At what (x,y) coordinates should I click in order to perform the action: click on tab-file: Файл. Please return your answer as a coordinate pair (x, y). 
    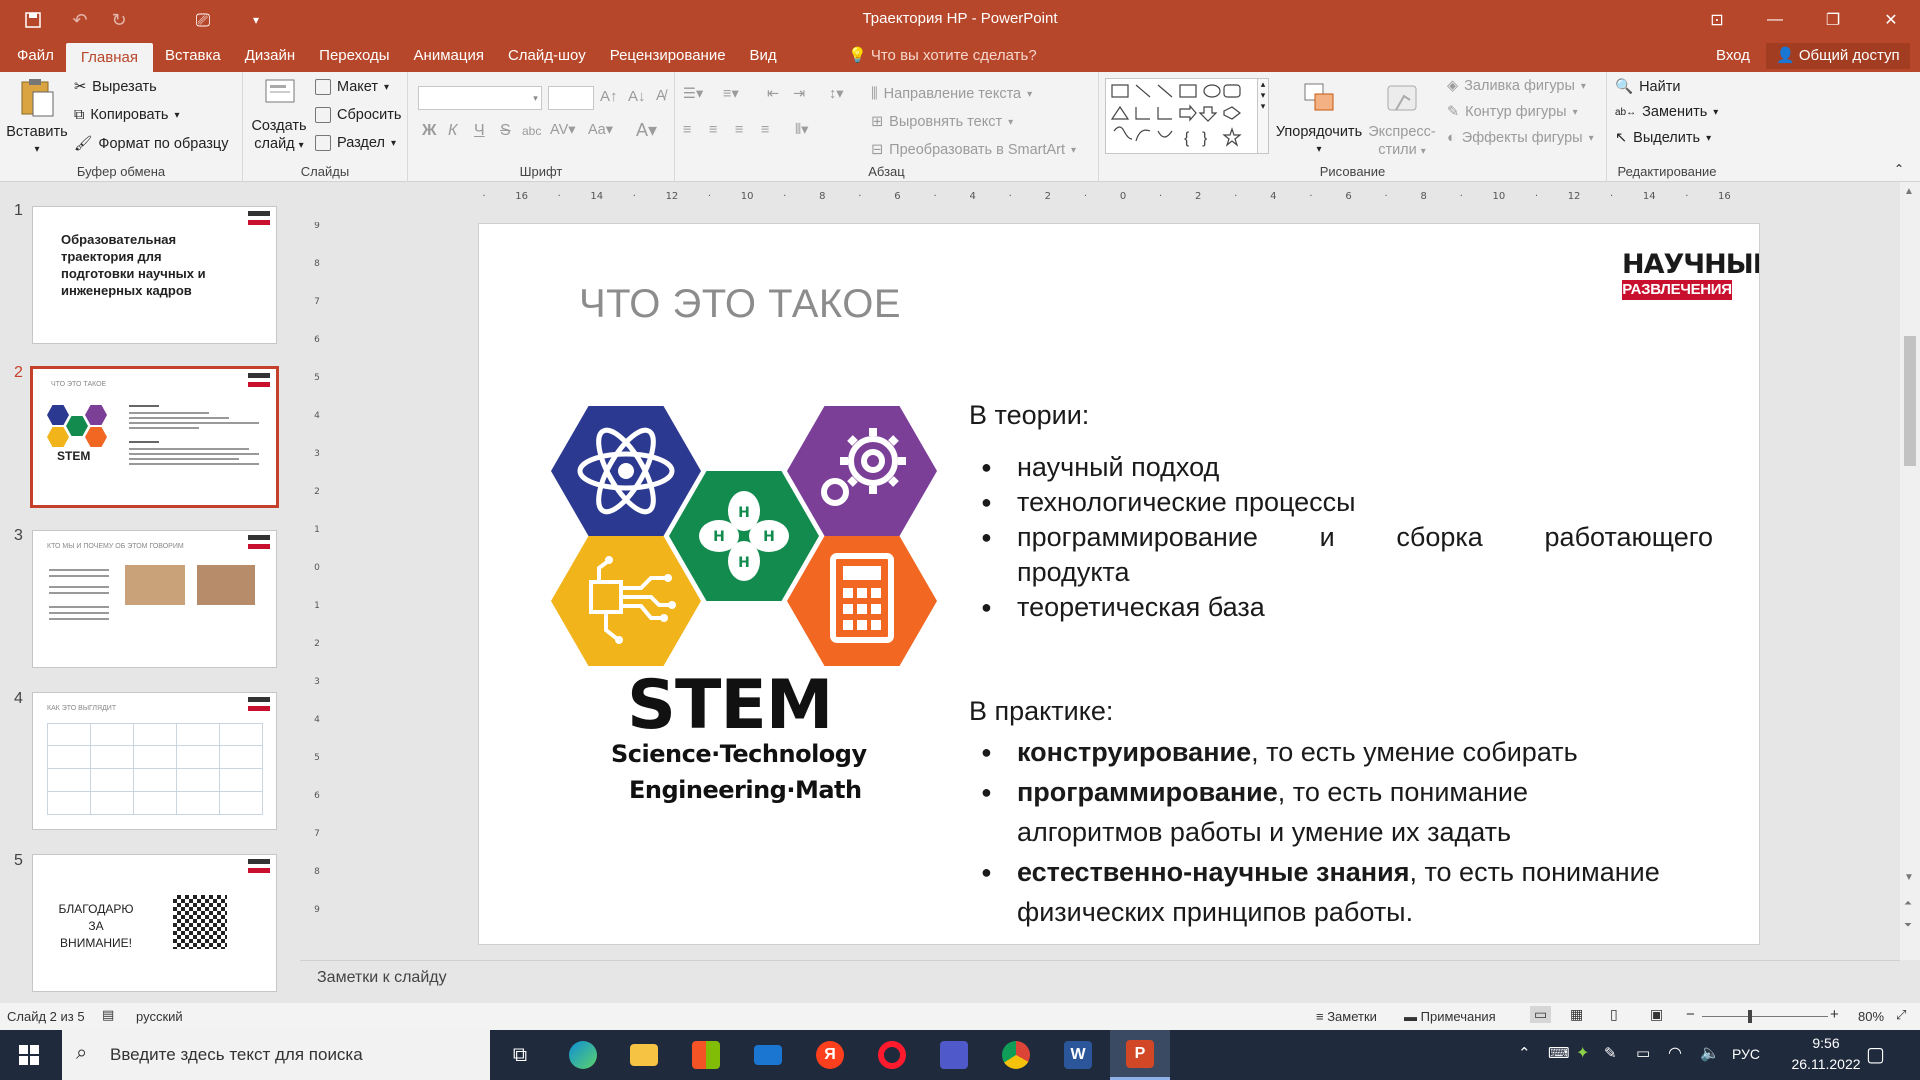
    Looking at the image, I should click on (33, 56).